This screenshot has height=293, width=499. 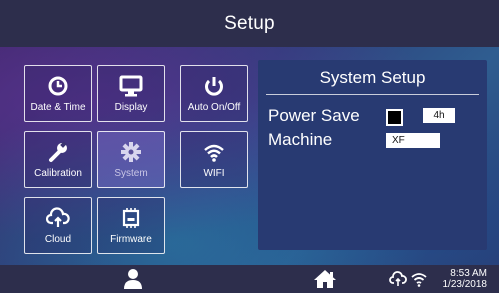 What do you see at coordinates (214, 86) in the screenshot?
I see `power-icon` at bounding box center [214, 86].